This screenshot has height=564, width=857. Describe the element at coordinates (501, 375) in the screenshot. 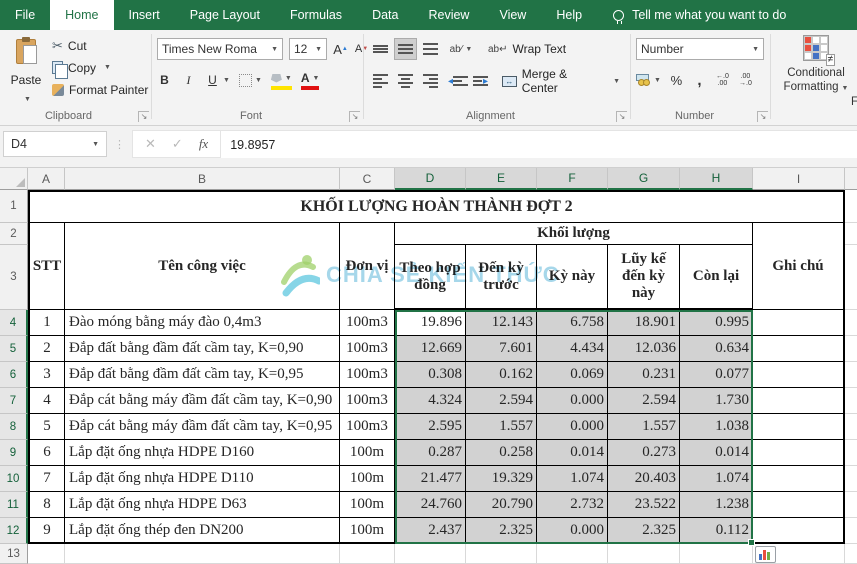

I see `cell-E6: 0.162` at that location.